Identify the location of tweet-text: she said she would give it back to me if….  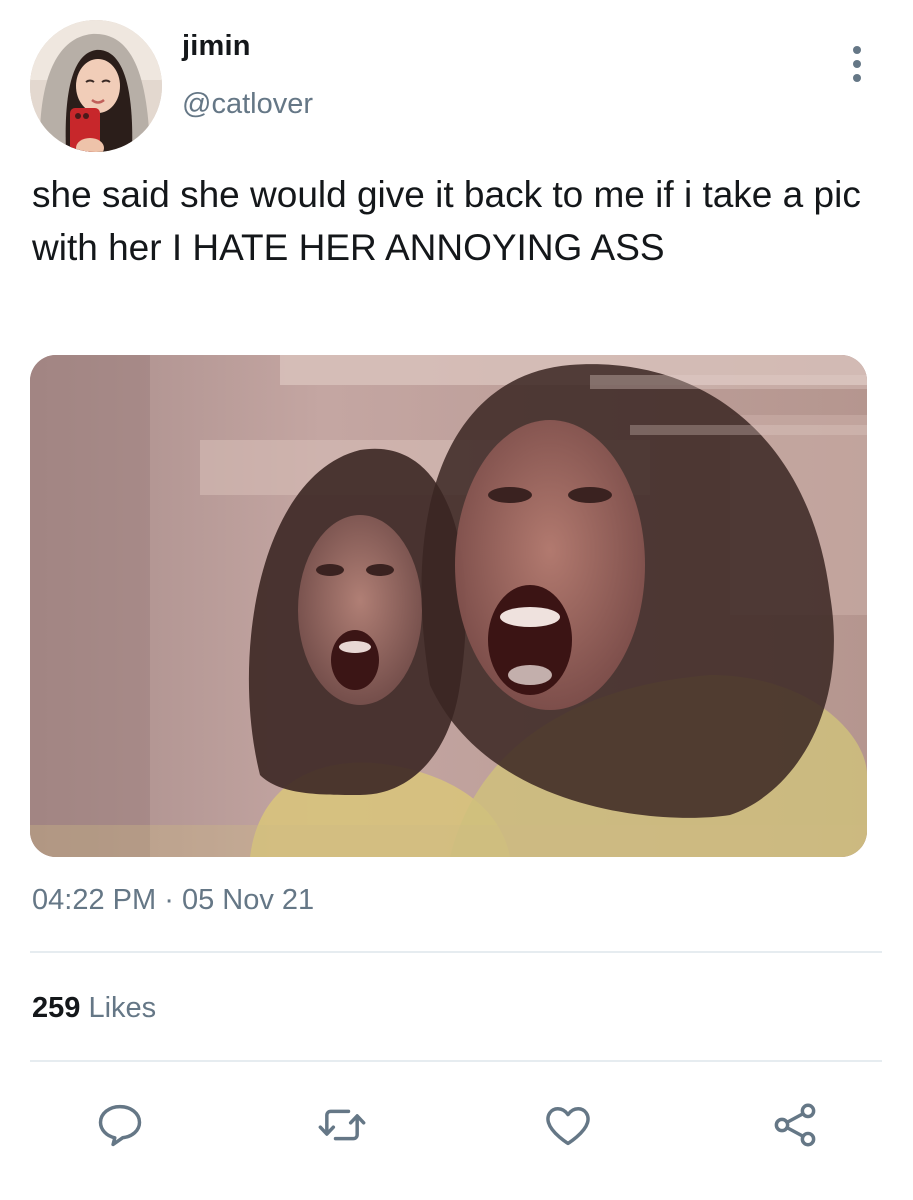
(446, 221).